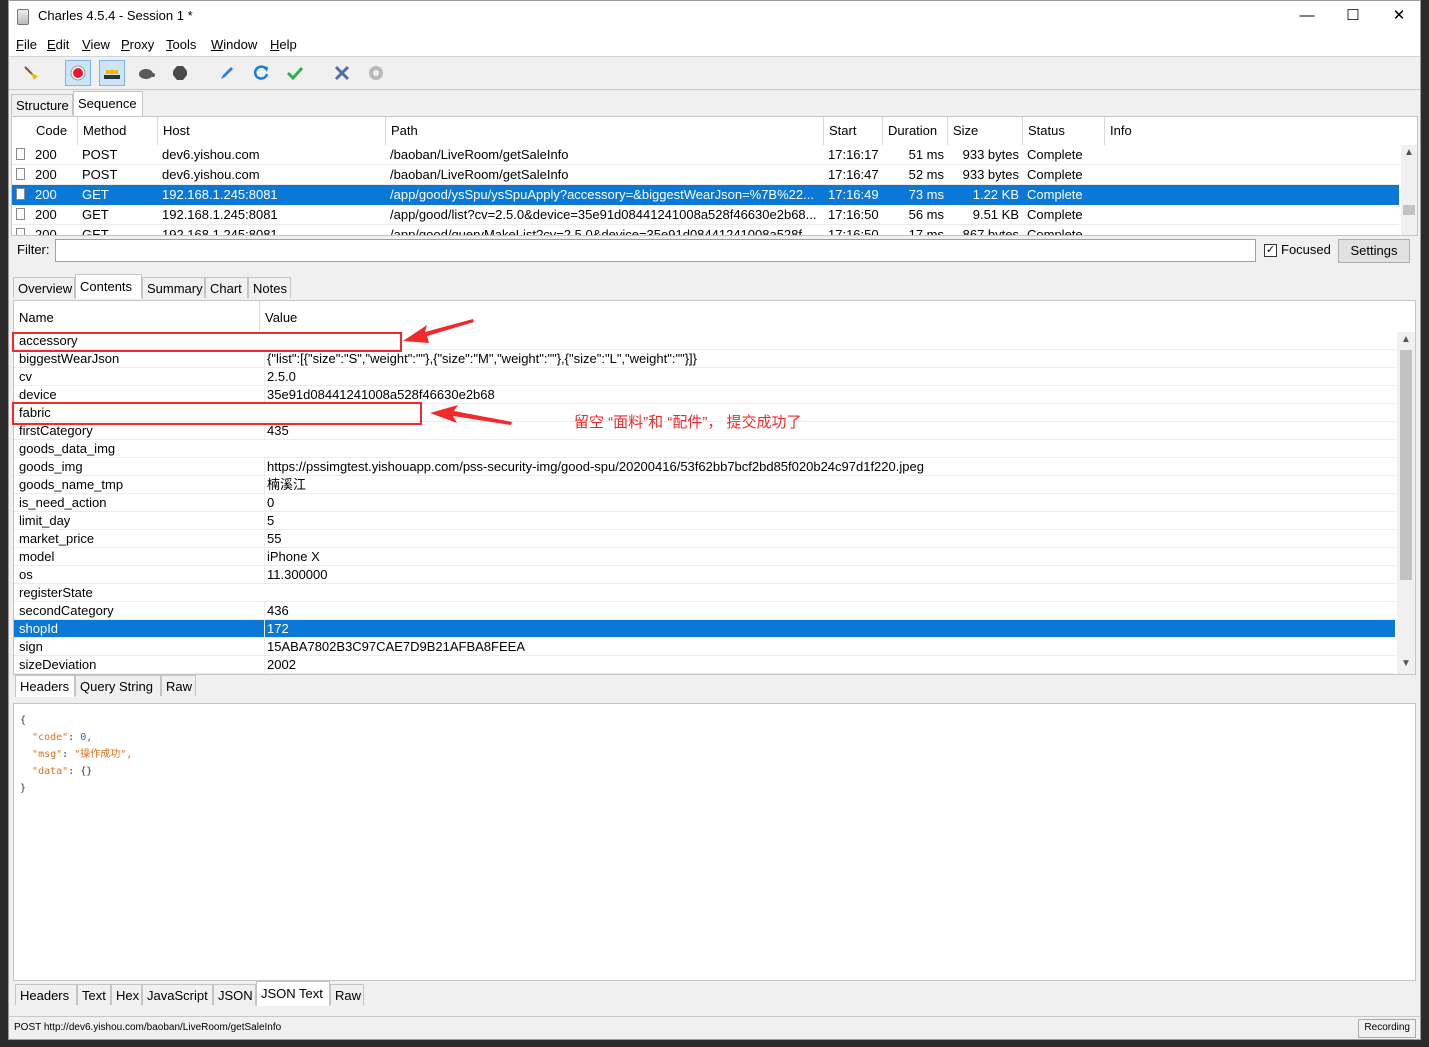 Image resolution: width=1429 pixels, height=1047 pixels. I want to click on tab-response-headers: Headers, so click(46, 994).